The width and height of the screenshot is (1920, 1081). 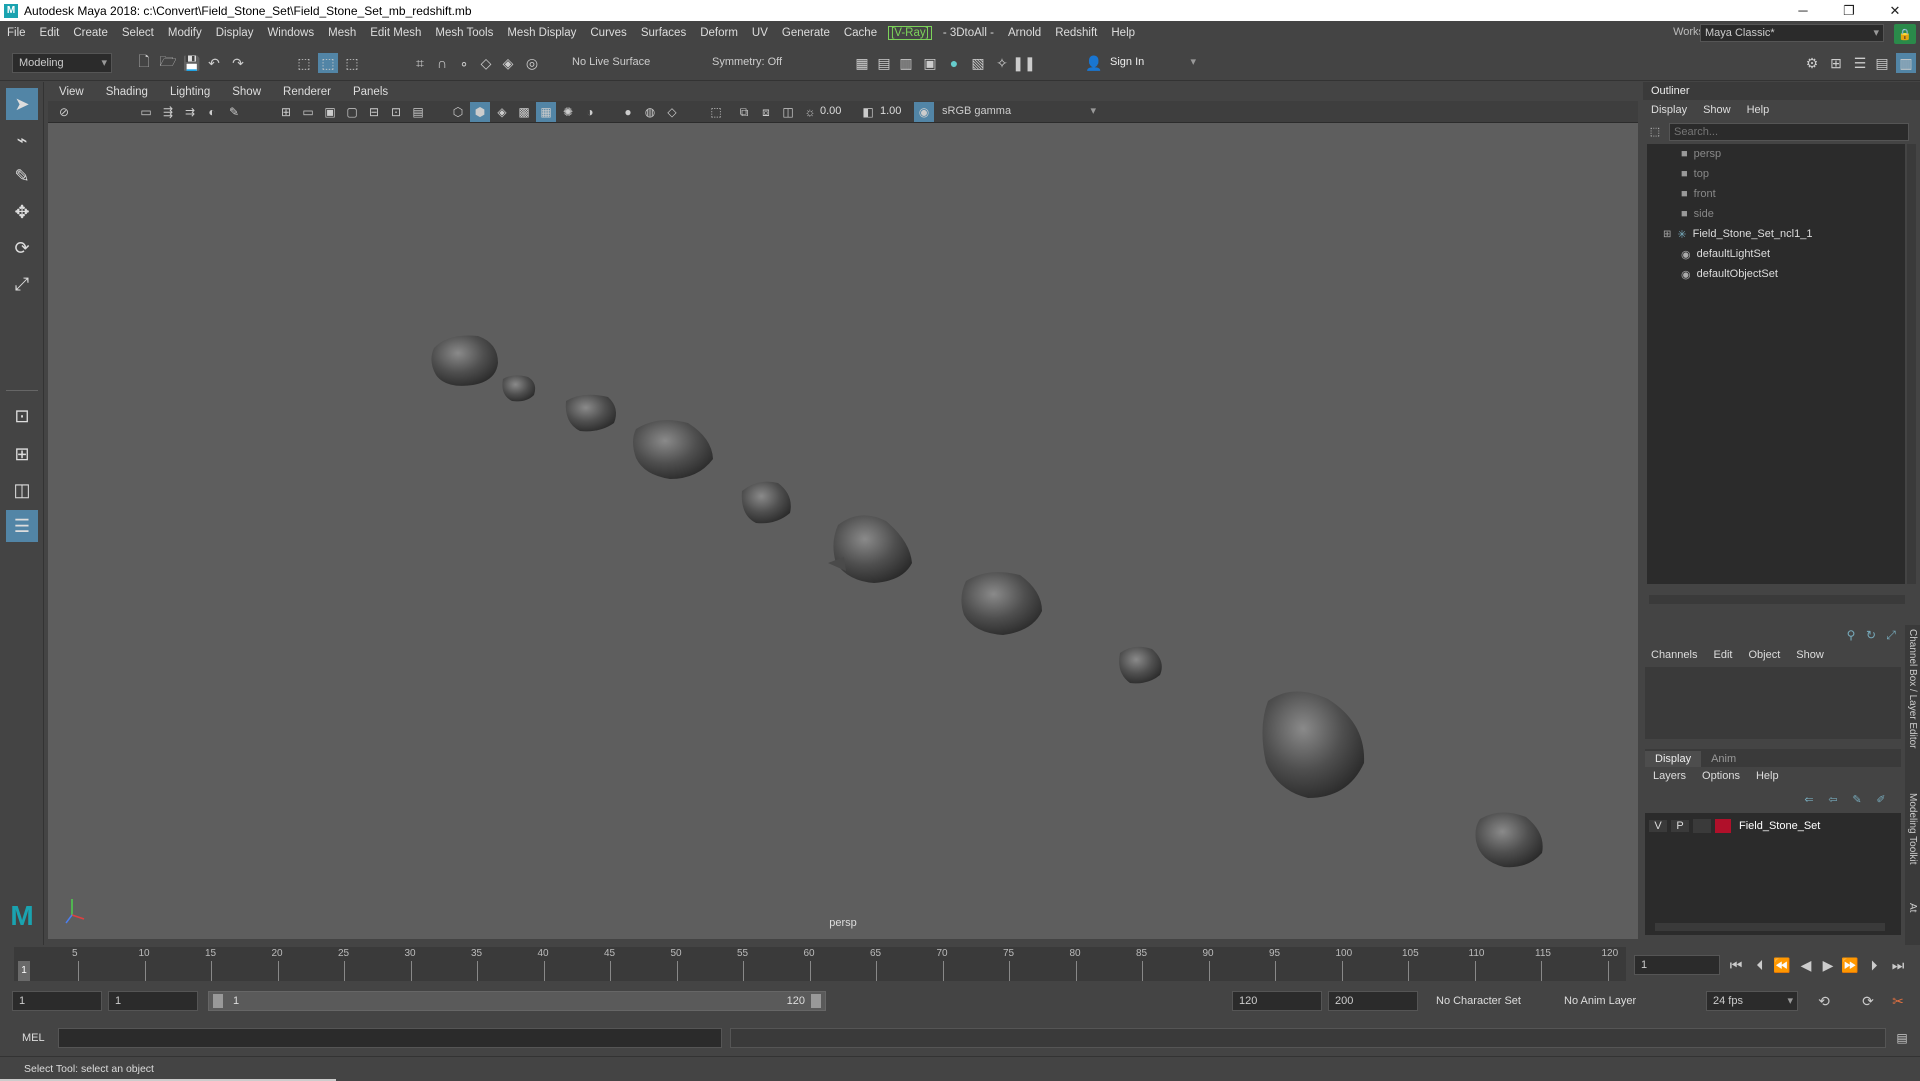 What do you see at coordinates (608, 33) in the screenshot?
I see `menu-curves: Curves` at bounding box center [608, 33].